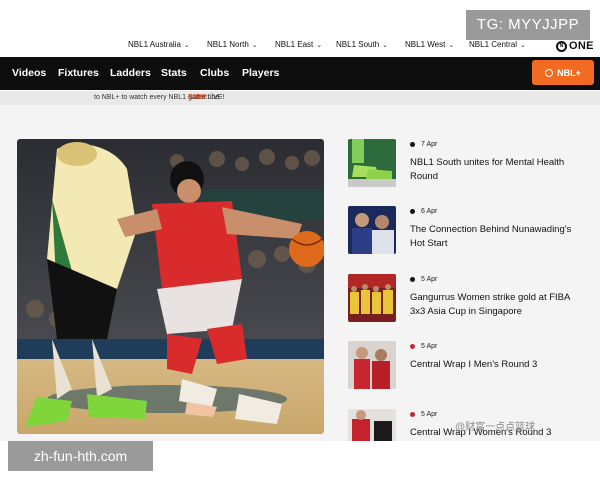  I want to click on mens-photo, so click(372, 365).